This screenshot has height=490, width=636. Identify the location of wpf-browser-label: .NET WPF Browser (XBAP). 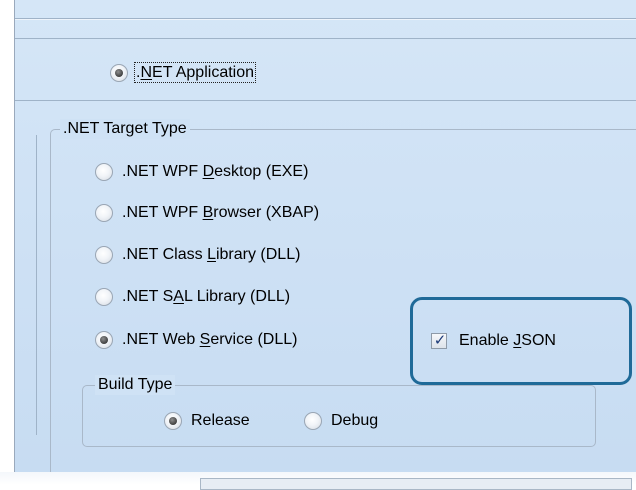
(220, 213).